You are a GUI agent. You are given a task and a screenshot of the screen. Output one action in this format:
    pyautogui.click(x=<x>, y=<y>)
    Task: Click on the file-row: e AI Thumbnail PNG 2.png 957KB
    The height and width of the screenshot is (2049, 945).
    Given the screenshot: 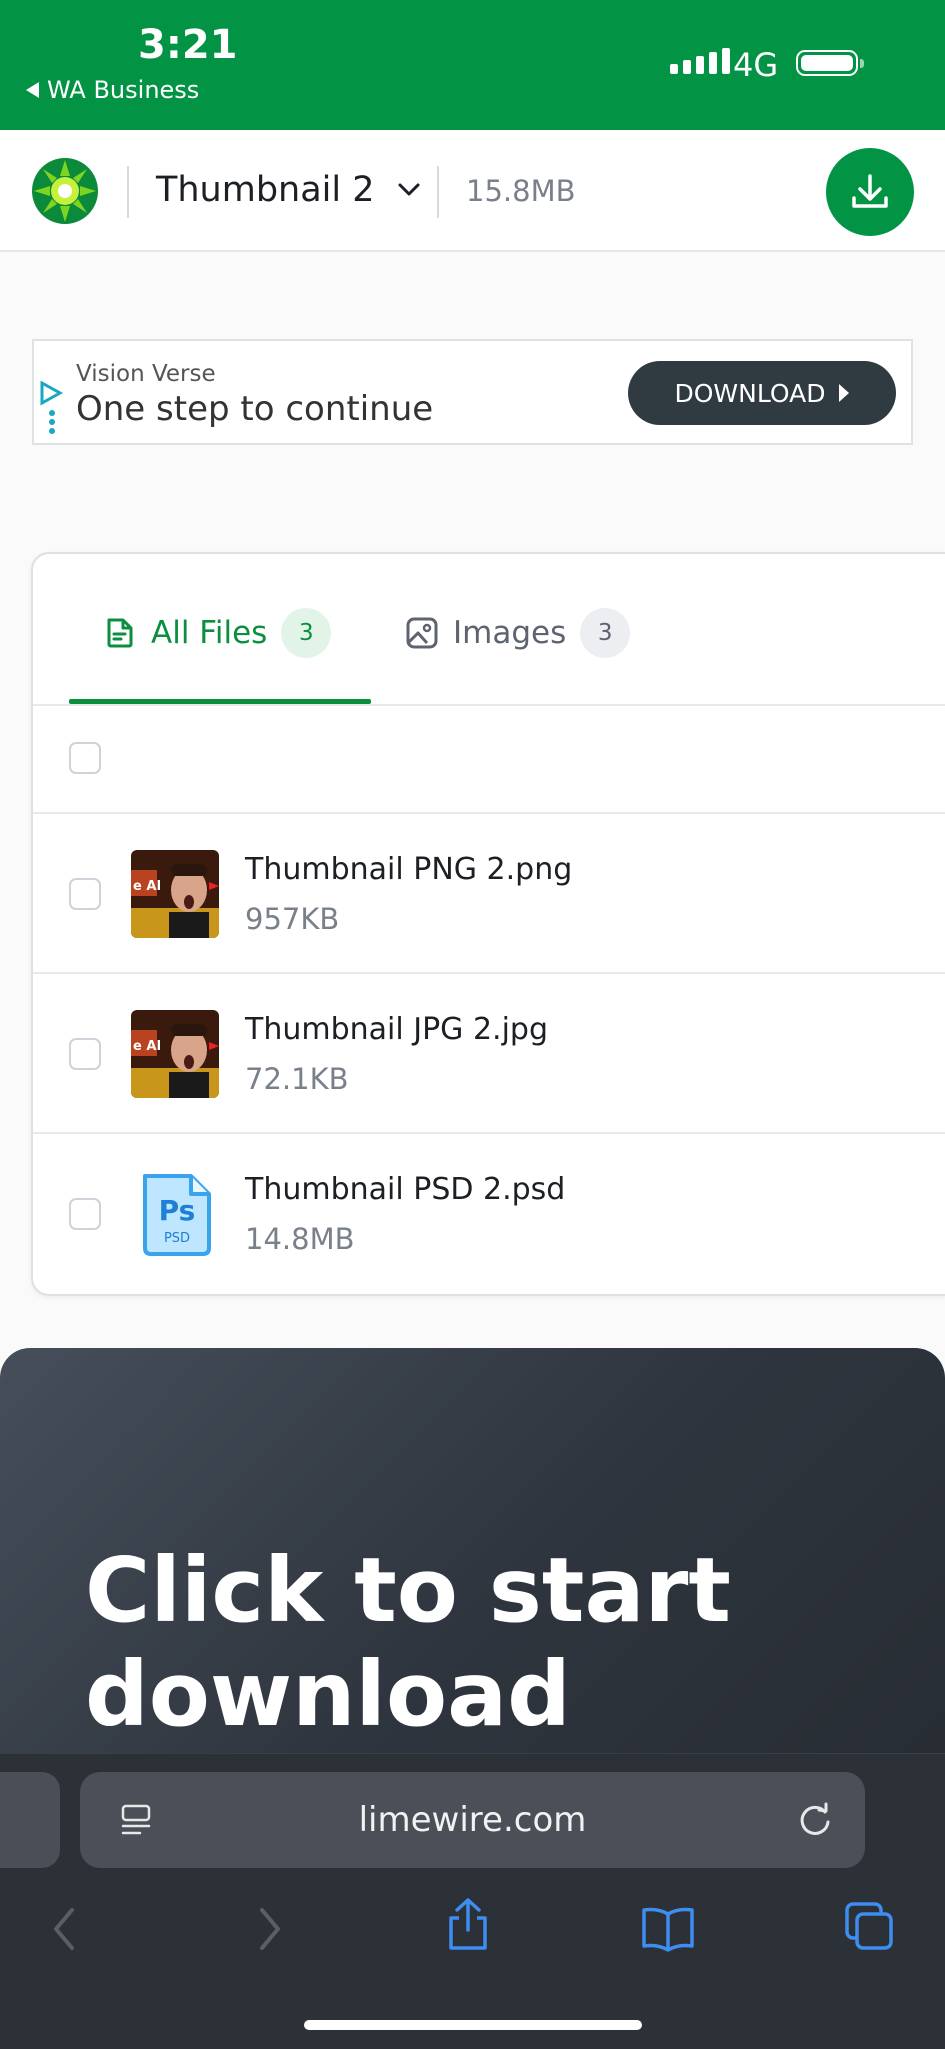 What is the action you would take?
    pyautogui.click(x=489, y=893)
    